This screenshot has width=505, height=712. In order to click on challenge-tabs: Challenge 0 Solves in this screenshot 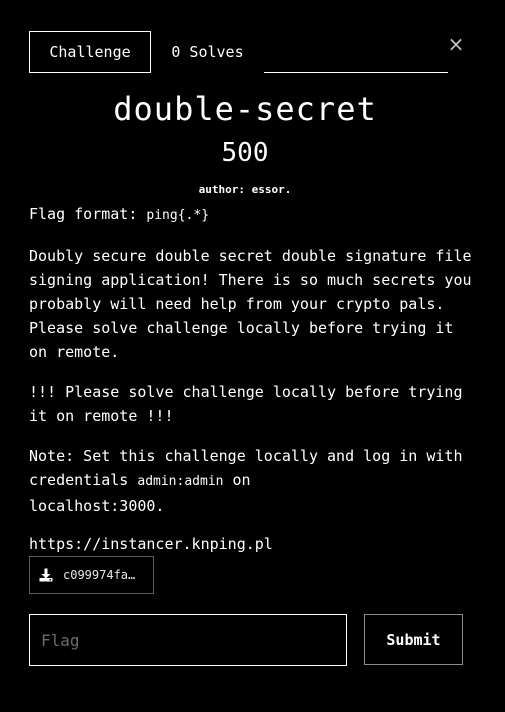, I will do `click(238, 52)`.